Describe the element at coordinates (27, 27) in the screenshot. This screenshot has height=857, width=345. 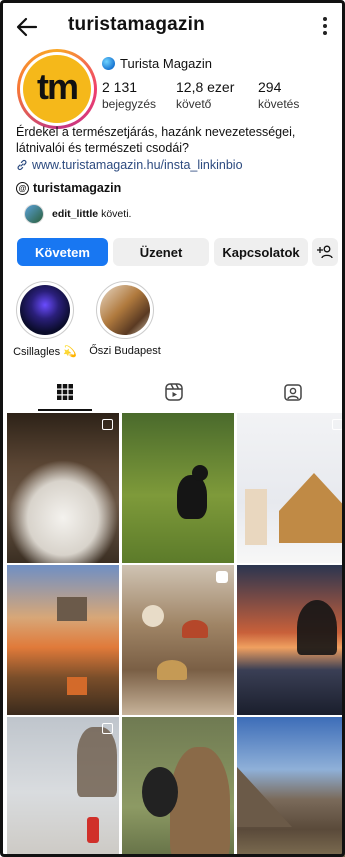
I see `arrow-left-icon` at that location.